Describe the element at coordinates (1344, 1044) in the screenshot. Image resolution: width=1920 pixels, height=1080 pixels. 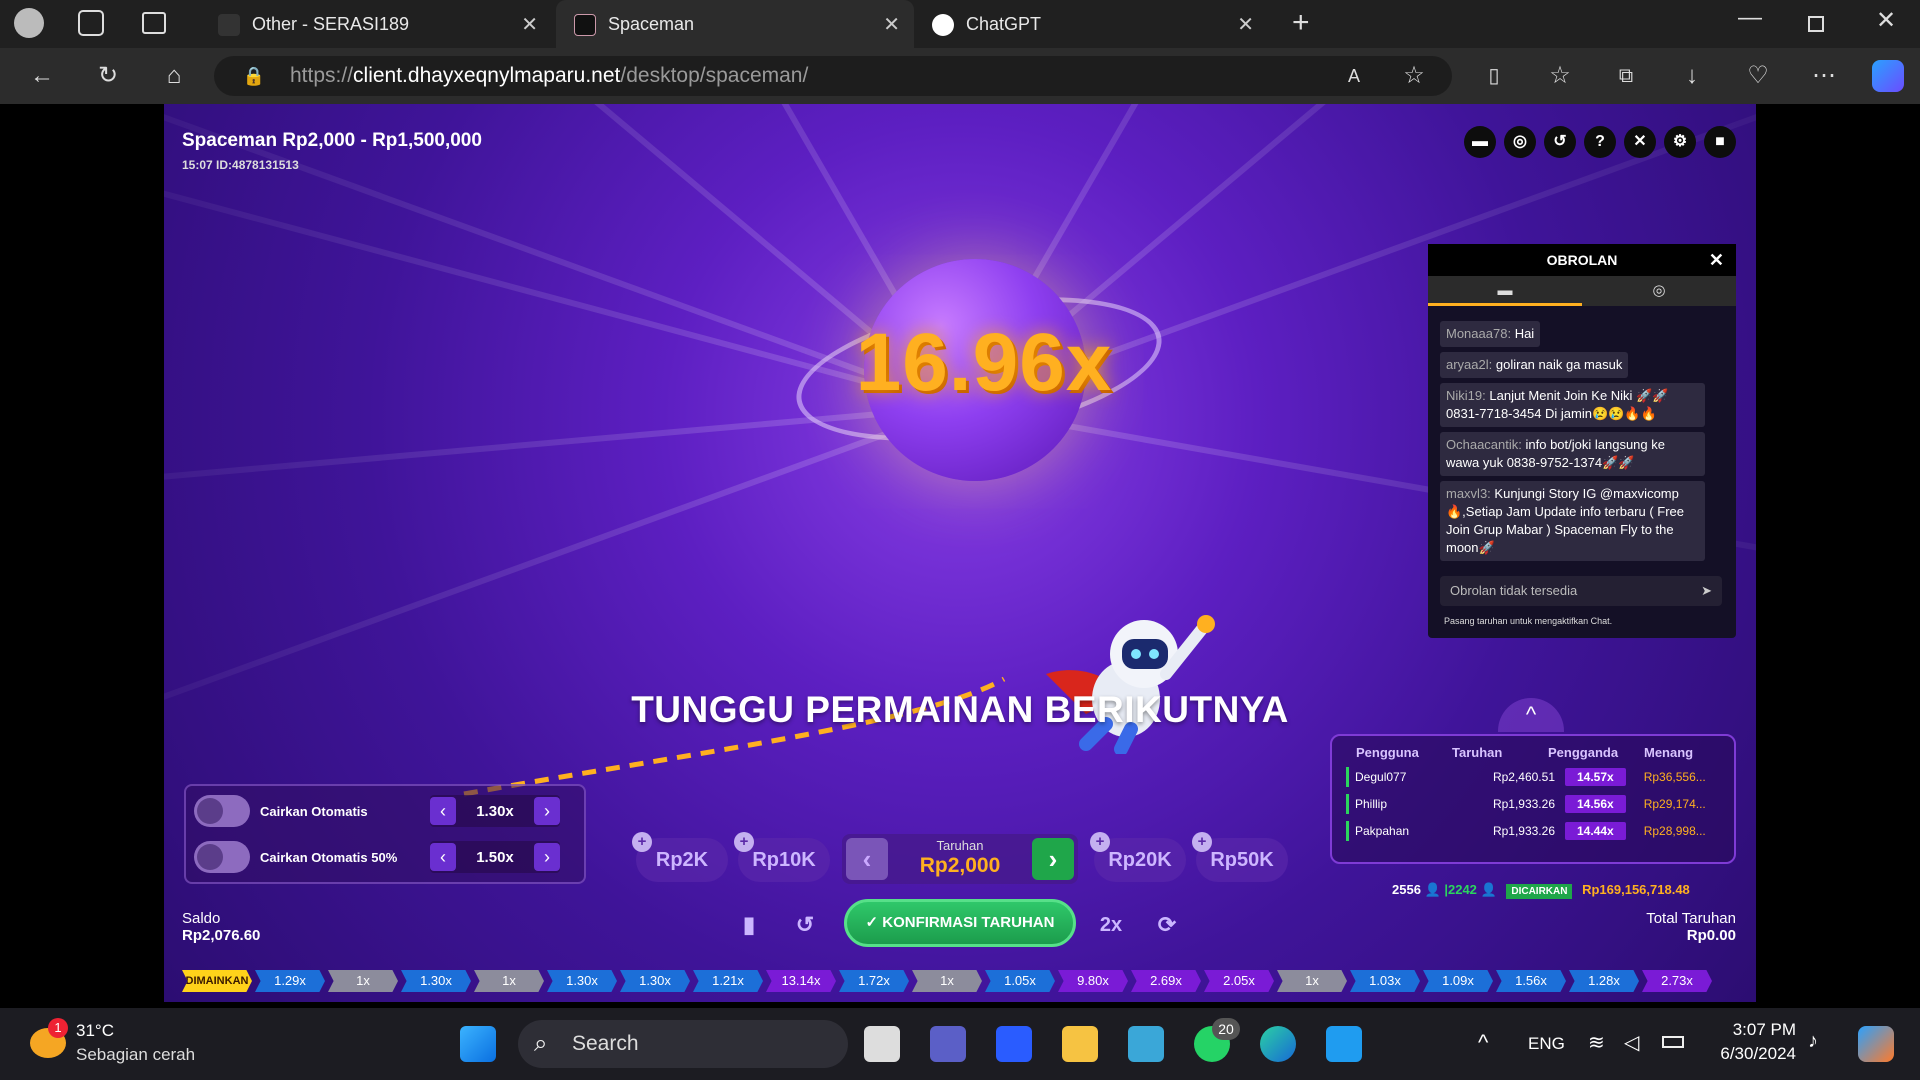
I see `vscode-icon` at that location.